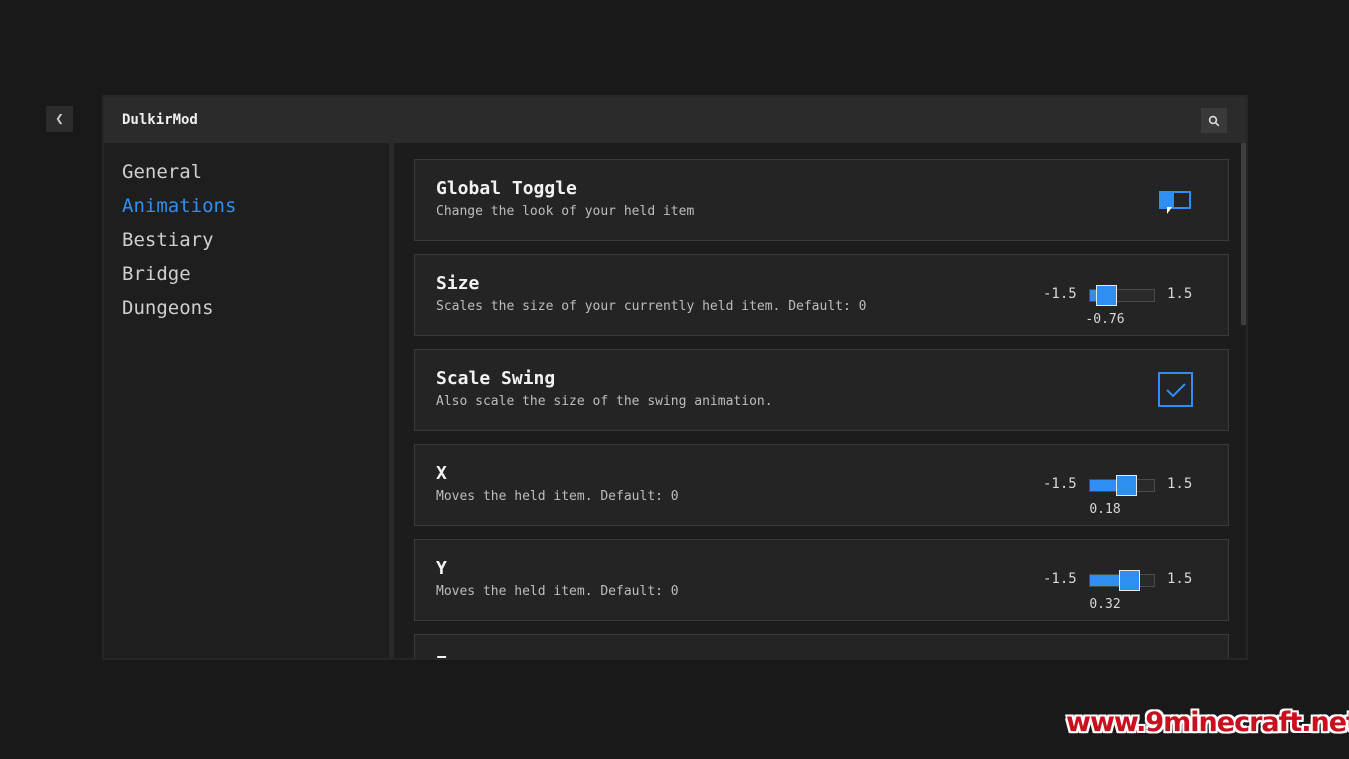 Image resolution: width=1349 pixels, height=759 pixels. What do you see at coordinates (821, 646) in the screenshot?
I see `setting-z: Z` at bounding box center [821, 646].